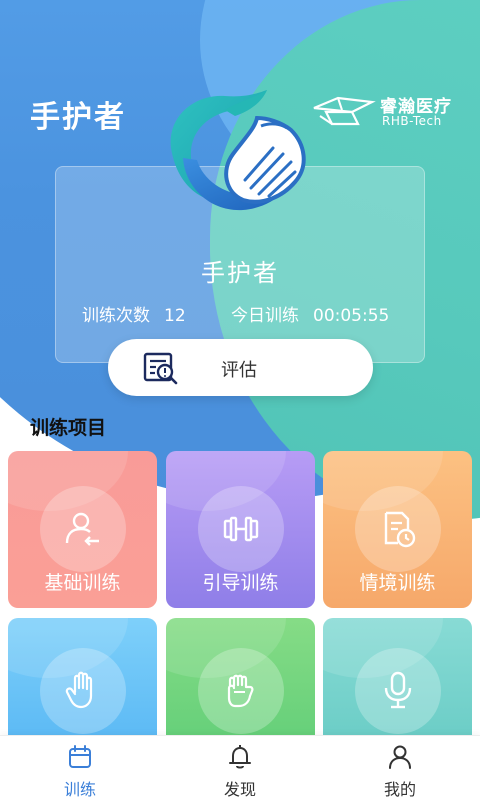  Describe the element at coordinates (80, 756) in the screenshot. I see `calendar-icon` at that location.